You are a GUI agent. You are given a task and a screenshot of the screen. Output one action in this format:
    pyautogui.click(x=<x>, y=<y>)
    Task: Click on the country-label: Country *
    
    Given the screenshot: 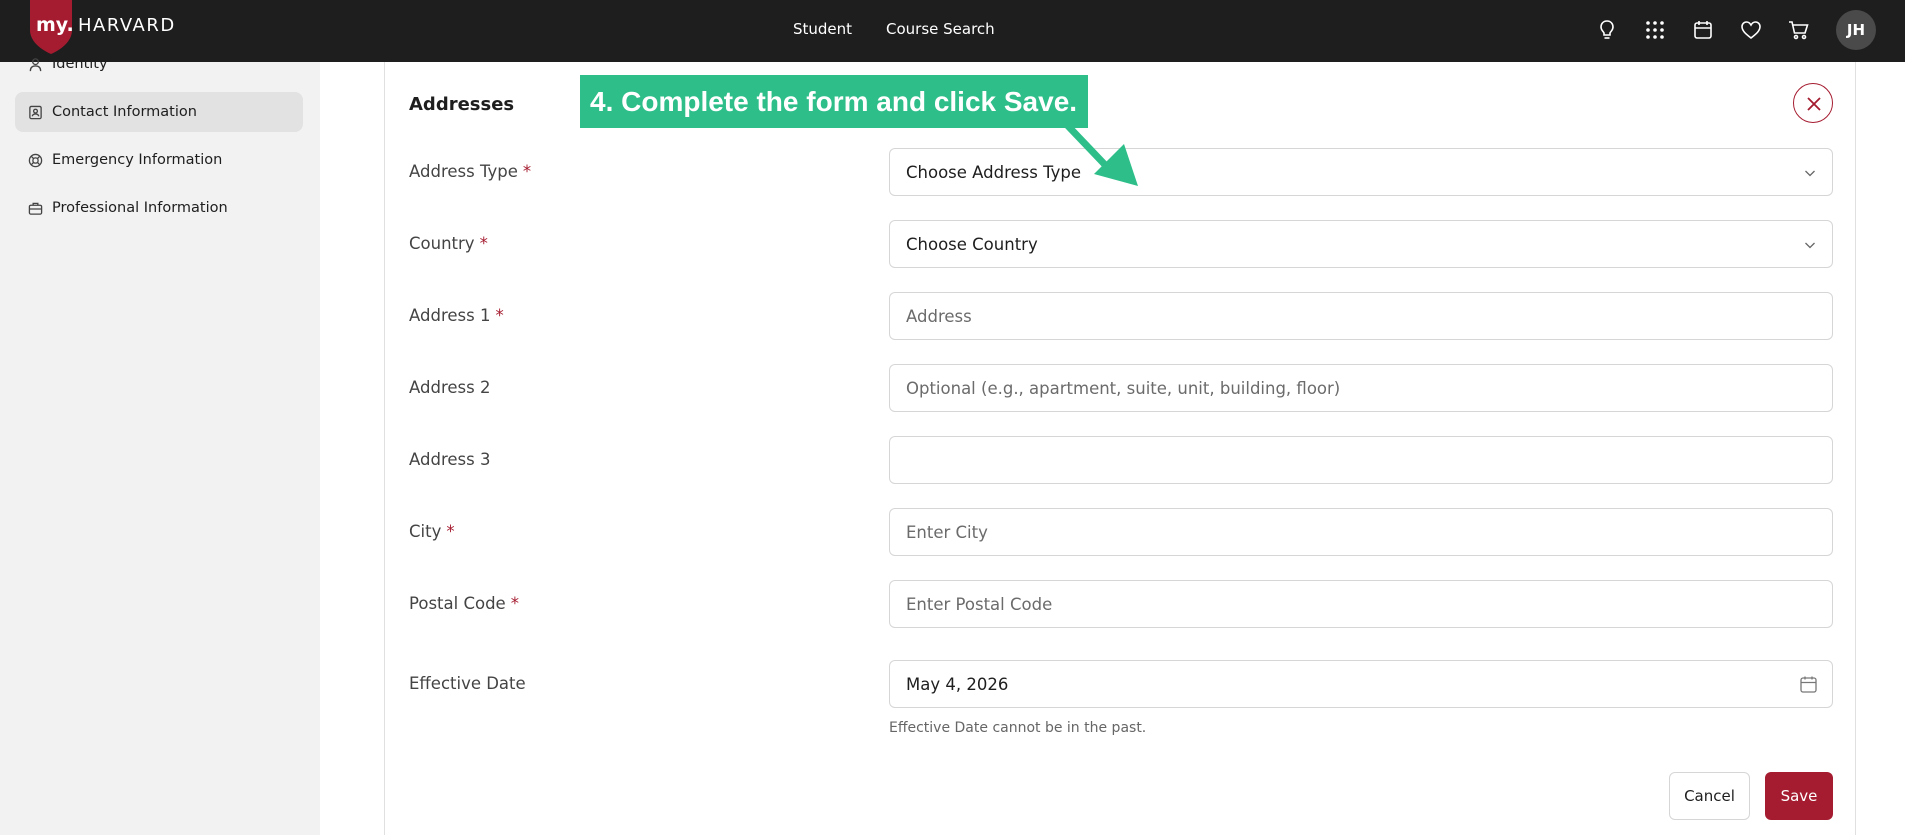 What is the action you would take?
    pyautogui.click(x=448, y=243)
    